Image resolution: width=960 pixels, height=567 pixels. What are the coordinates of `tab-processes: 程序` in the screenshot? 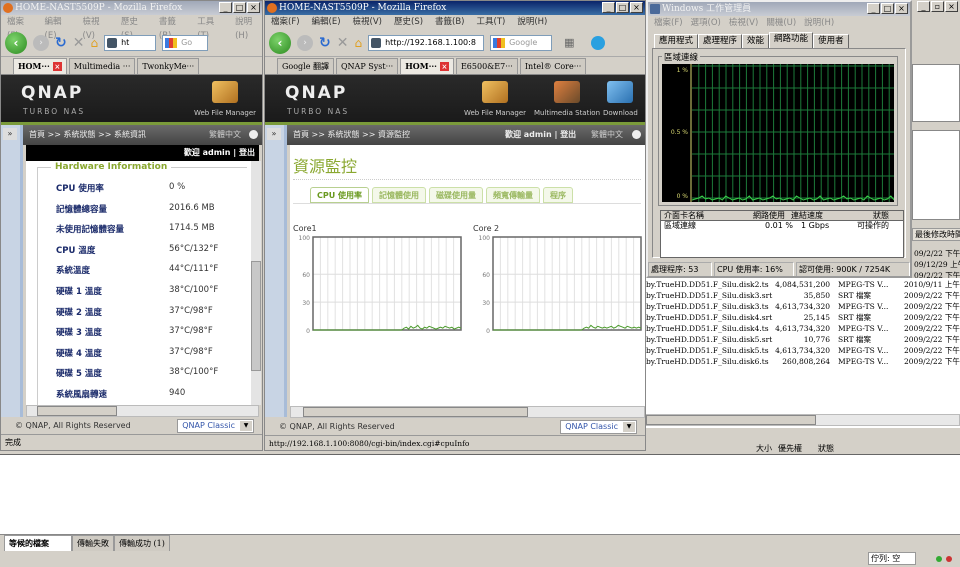 It's located at (558, 195).